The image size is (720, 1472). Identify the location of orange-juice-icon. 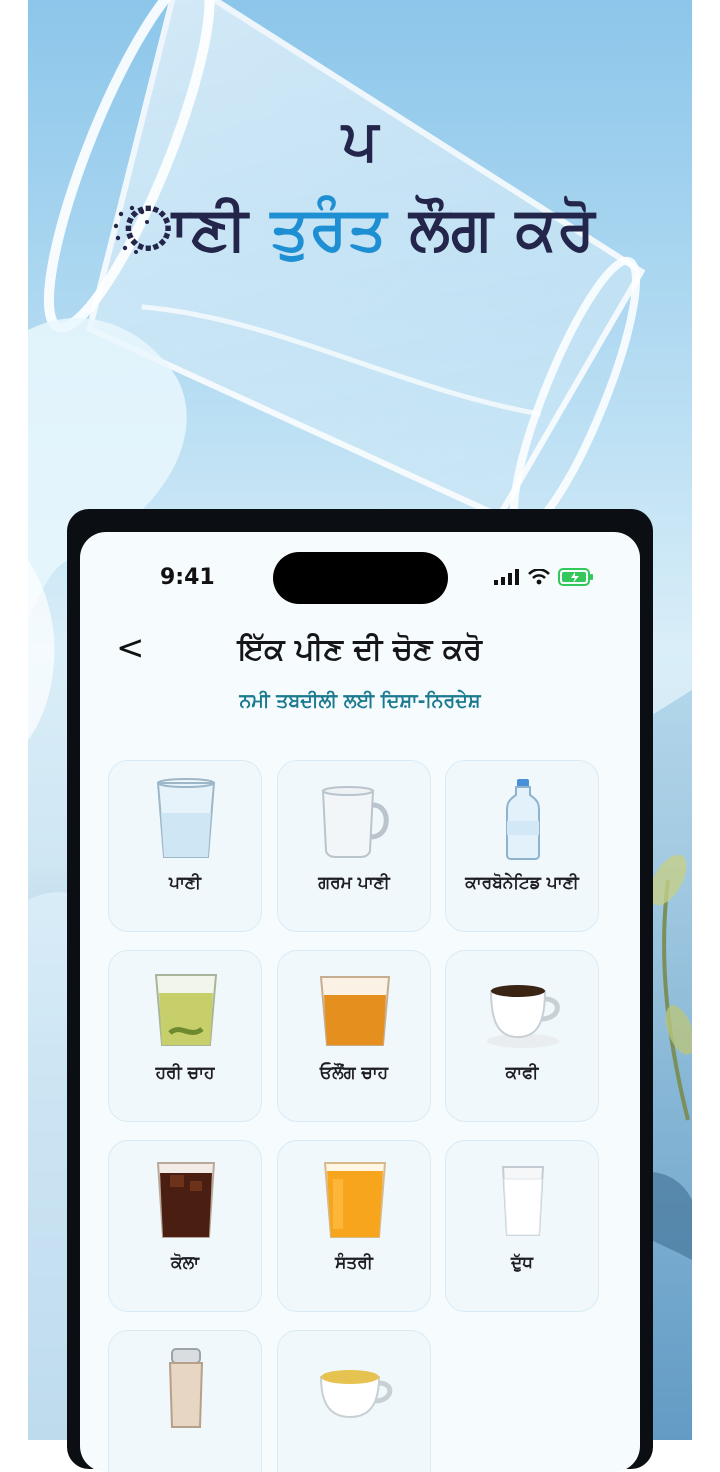
(355, 1200).